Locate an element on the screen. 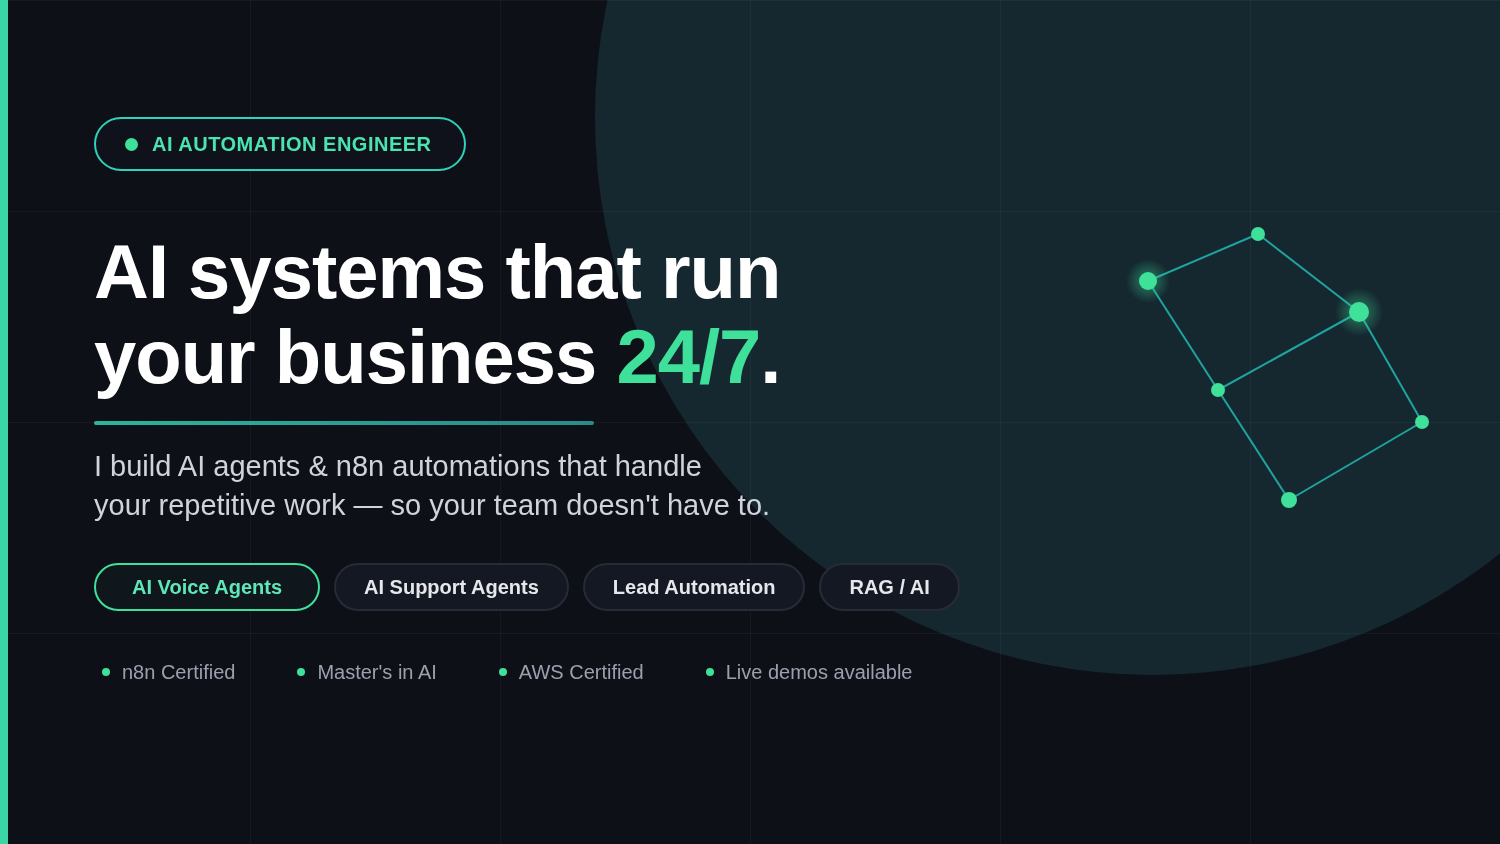 This screenshot has height=844, width=1500. subtitle: I build AI agents & n8n automations that handle your repetitive work — so your team doesn't have to. is located at coordinates (432, 486).